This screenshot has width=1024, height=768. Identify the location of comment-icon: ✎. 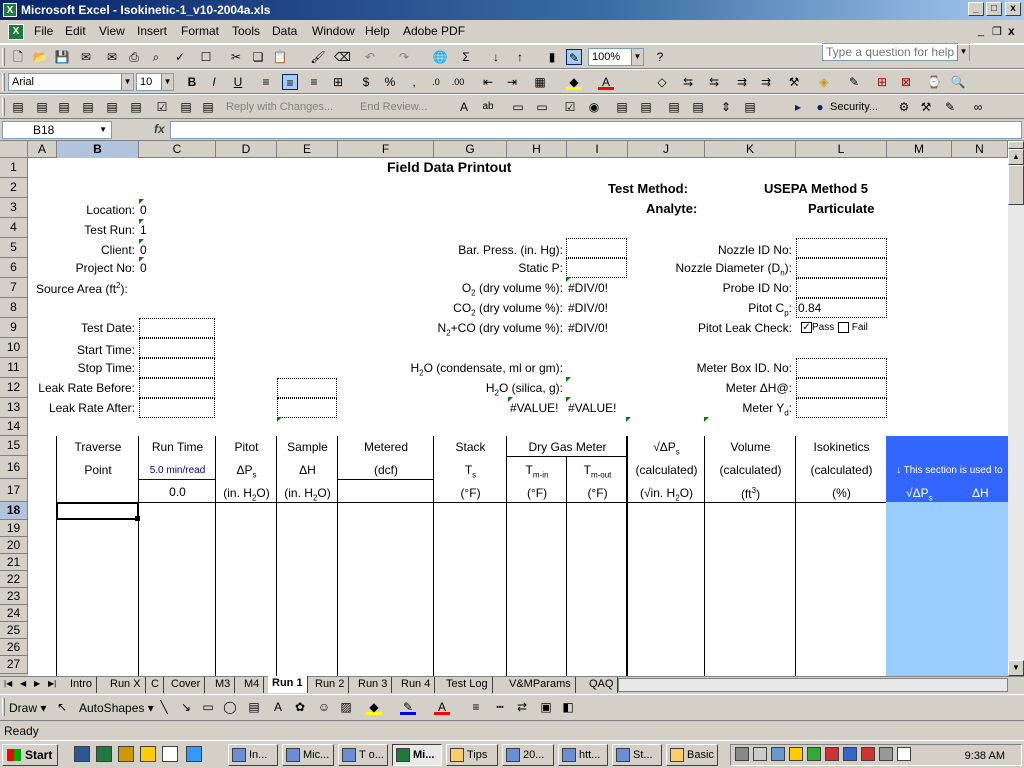
(854, 82).